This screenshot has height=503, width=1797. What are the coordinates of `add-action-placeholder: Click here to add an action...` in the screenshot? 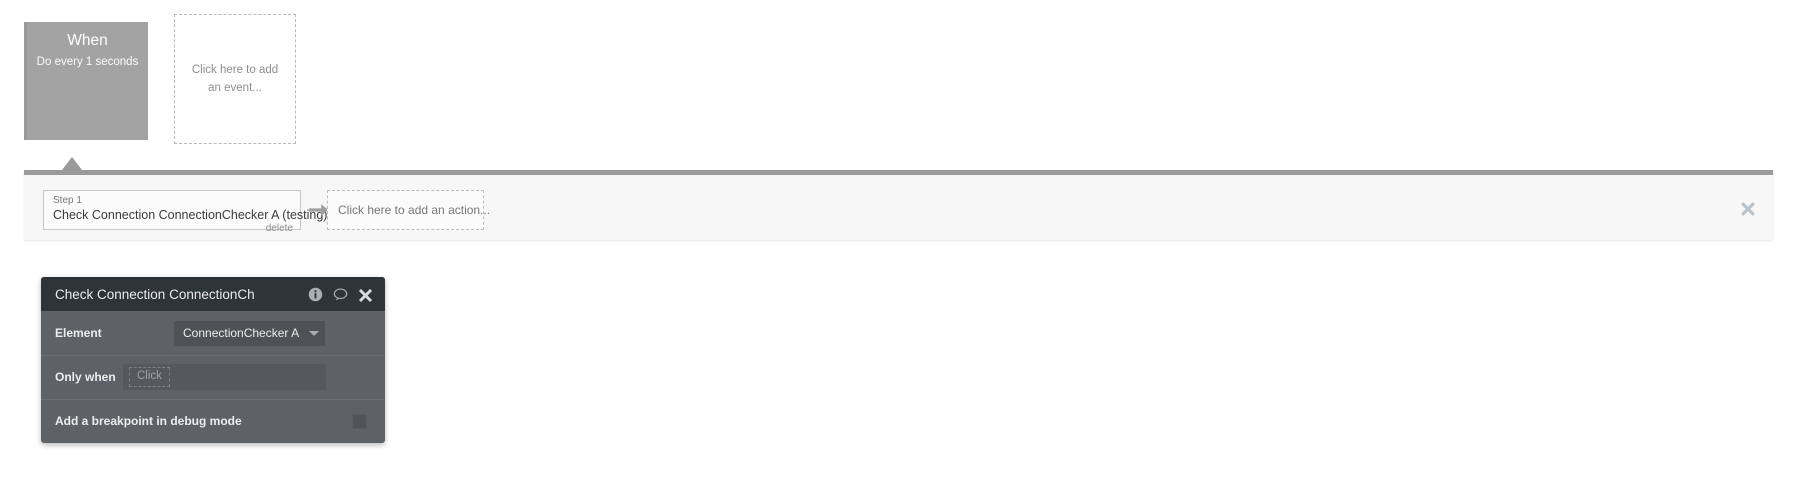 It's located at (408, 210).